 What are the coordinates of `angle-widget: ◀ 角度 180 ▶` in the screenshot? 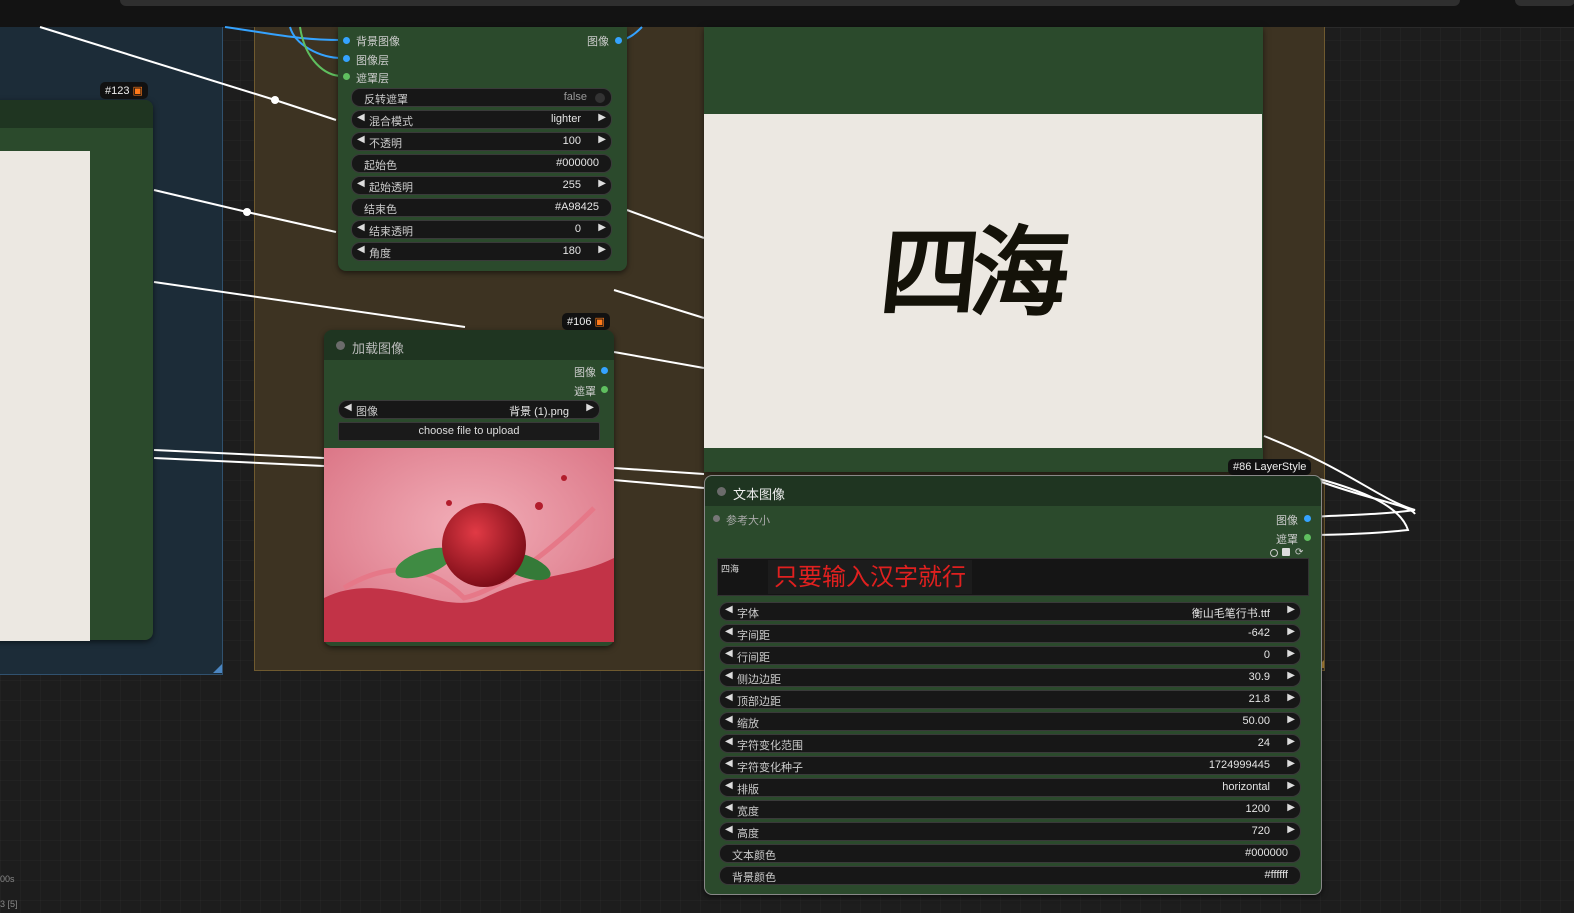 It's located at (481, 251).